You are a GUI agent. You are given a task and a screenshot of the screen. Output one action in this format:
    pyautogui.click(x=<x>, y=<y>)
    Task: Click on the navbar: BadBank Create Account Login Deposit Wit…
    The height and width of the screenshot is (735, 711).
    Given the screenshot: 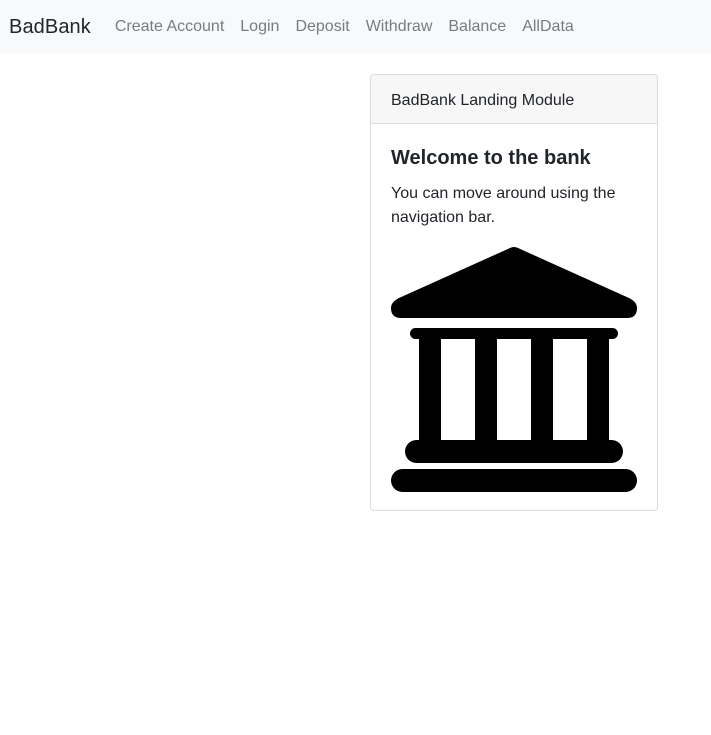 What is the action you would take?
    pyautogui.click(x=355, y=26)
    